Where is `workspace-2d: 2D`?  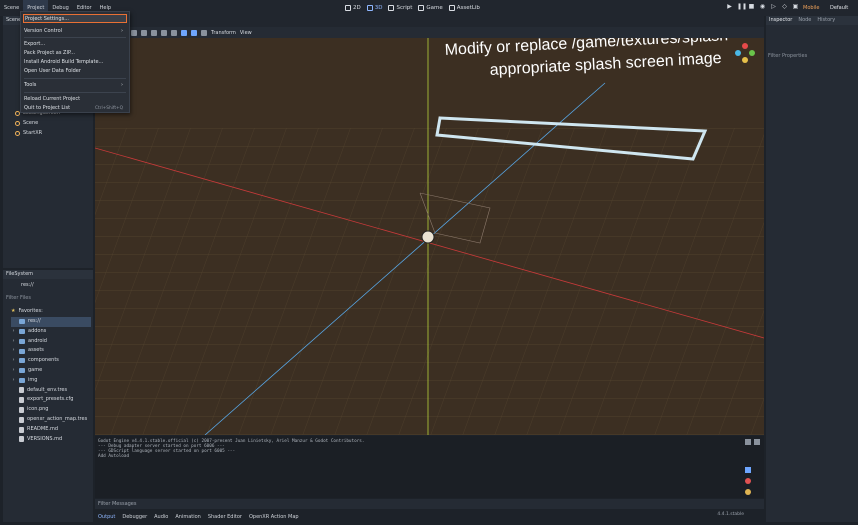
workspace-2d: 2D is located at coordinates (353, 8).